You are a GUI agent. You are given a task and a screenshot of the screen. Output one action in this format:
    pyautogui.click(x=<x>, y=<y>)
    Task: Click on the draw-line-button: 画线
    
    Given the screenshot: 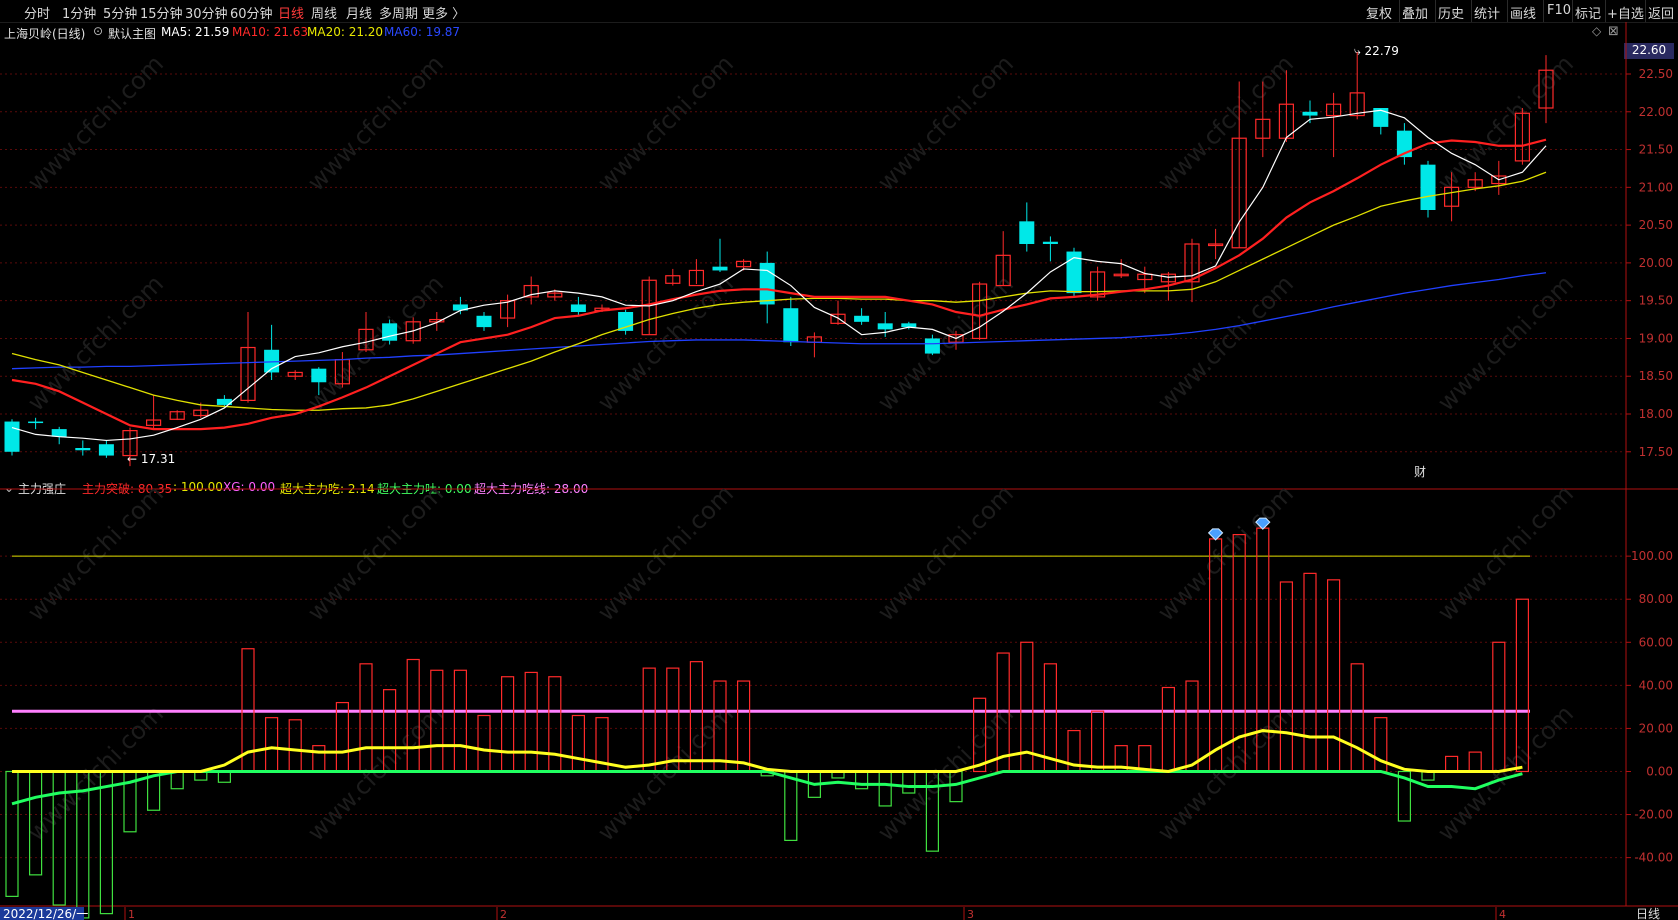 What is the action you would take?
    pyautogui.click(x=1523, y=12)
    